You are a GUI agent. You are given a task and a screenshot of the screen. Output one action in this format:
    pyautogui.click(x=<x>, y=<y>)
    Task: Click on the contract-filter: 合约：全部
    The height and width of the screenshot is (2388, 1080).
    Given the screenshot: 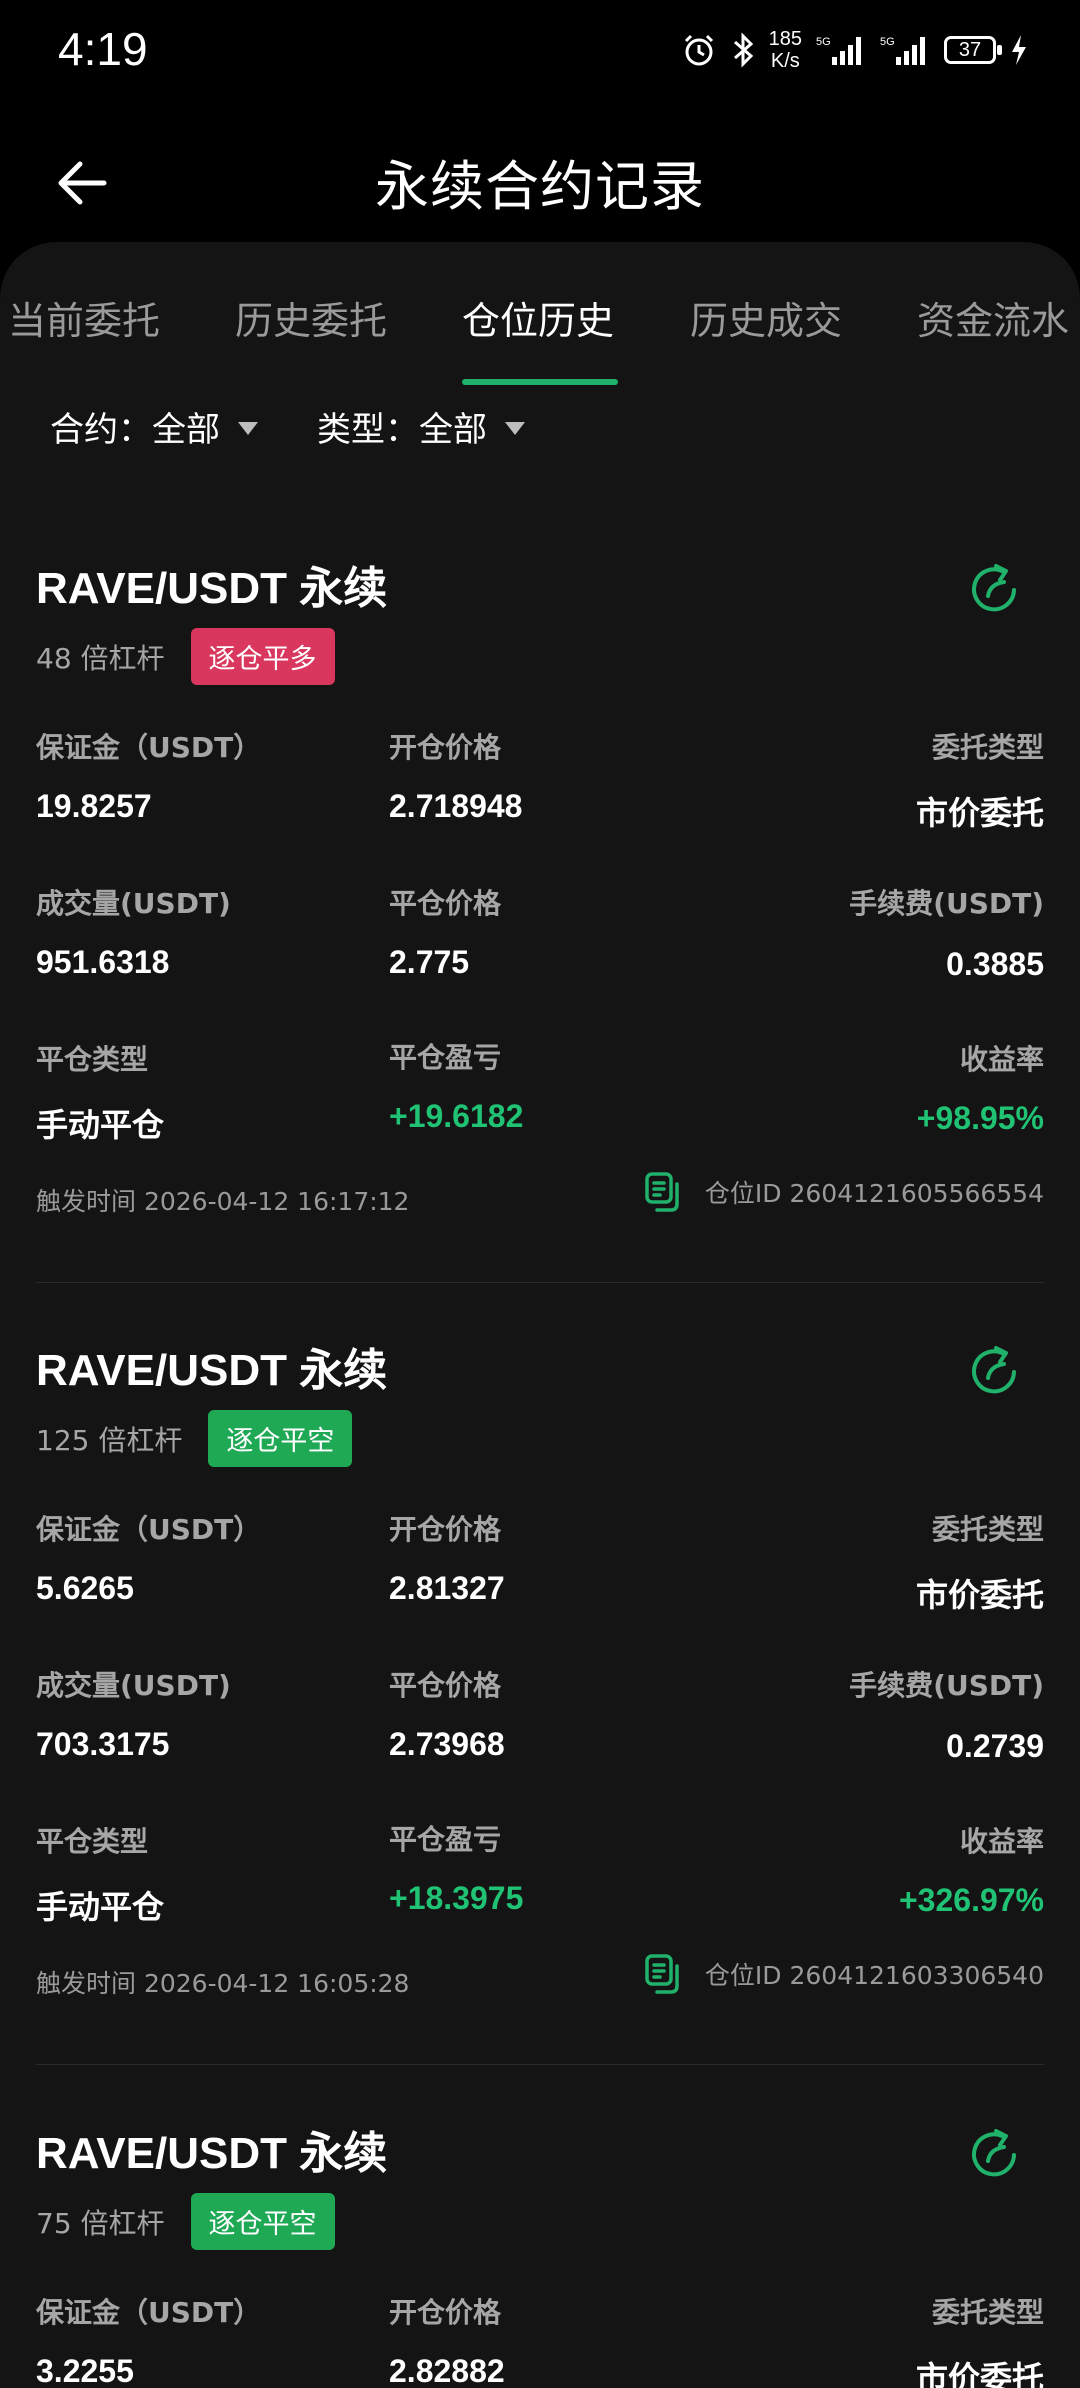 What is the action you would take?
    pyautogui.click(x=154, y=426)
    